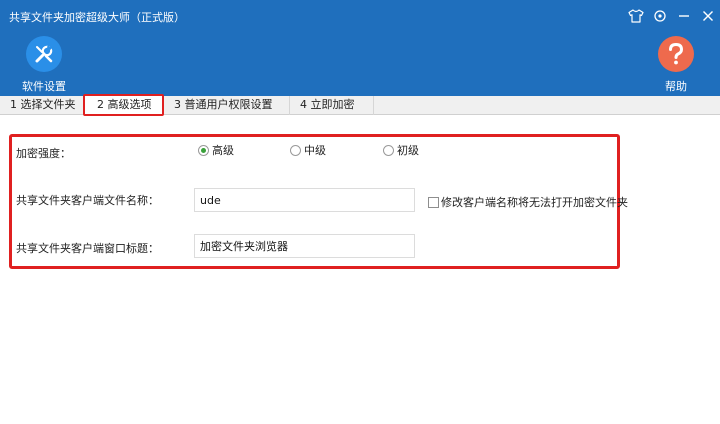  I want to click on rename-warning-checkbox: 修改客户端名称将无法打开加密文件夹, so click(528, 202).